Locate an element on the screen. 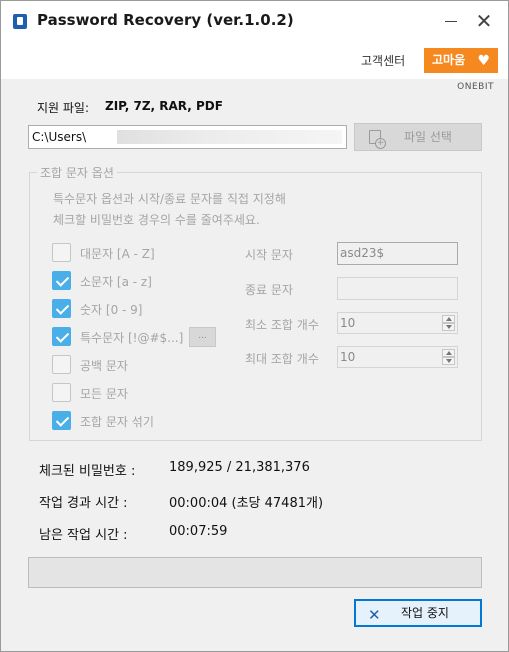 The height and width of the screenshot is (652, 509). file-add-icon is located at coordinates (377, 139).